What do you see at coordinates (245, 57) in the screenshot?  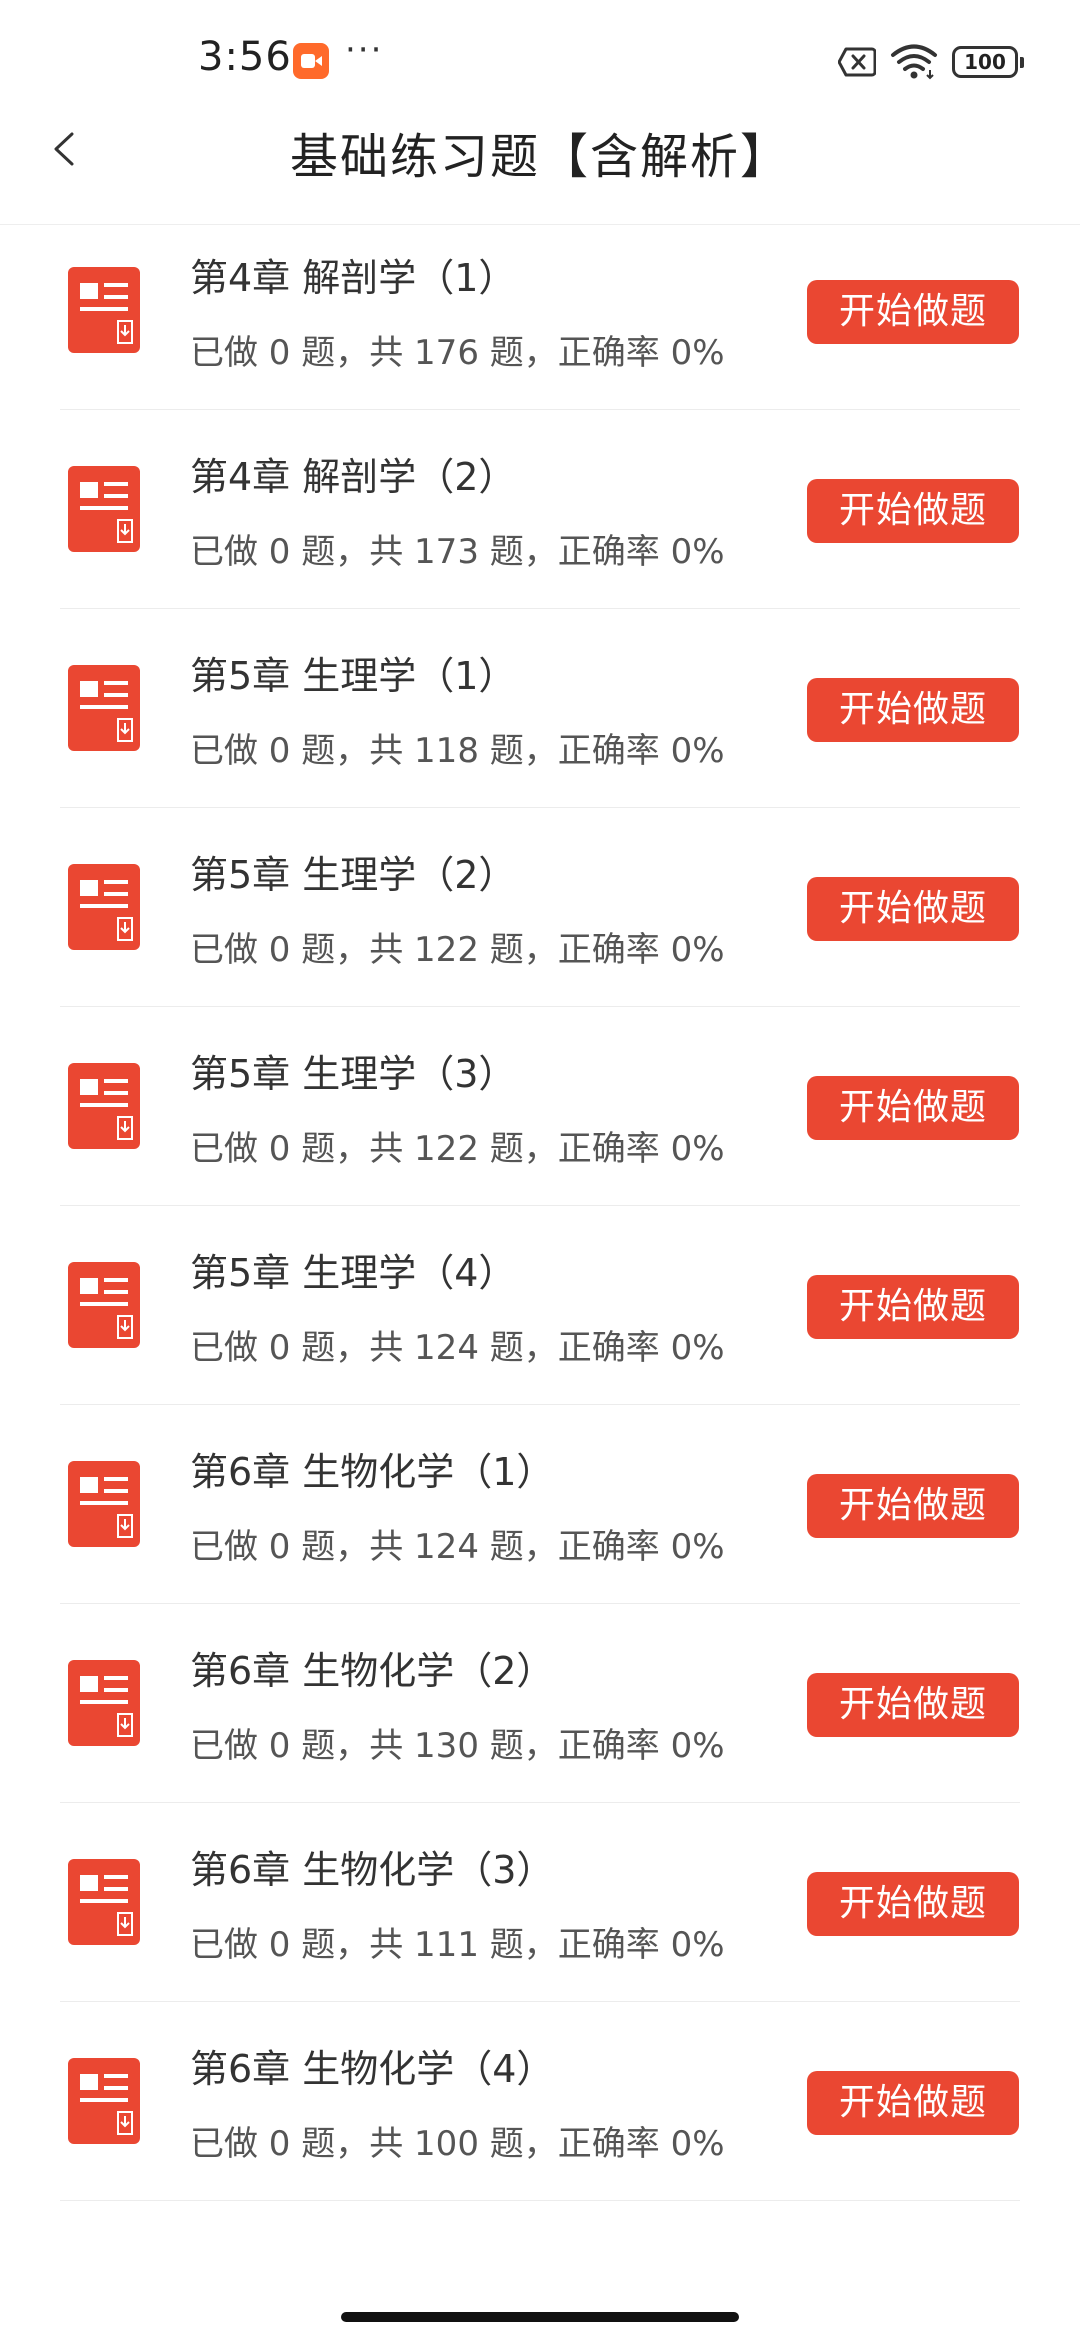 I see `status-time: 3:56` at bounding box center [245, 57].